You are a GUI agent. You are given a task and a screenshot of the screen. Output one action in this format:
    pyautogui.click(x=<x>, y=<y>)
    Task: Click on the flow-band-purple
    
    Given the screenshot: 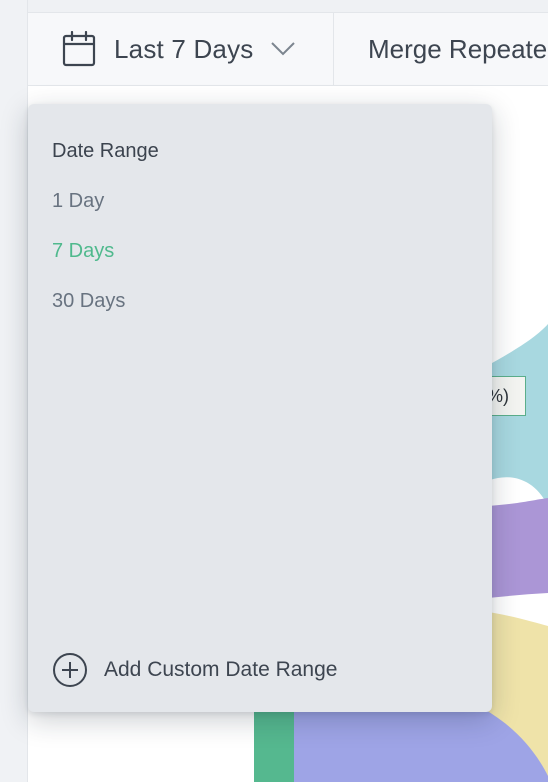 What is the action you would take?
    pyautogui.click(x=518, y=548)
    